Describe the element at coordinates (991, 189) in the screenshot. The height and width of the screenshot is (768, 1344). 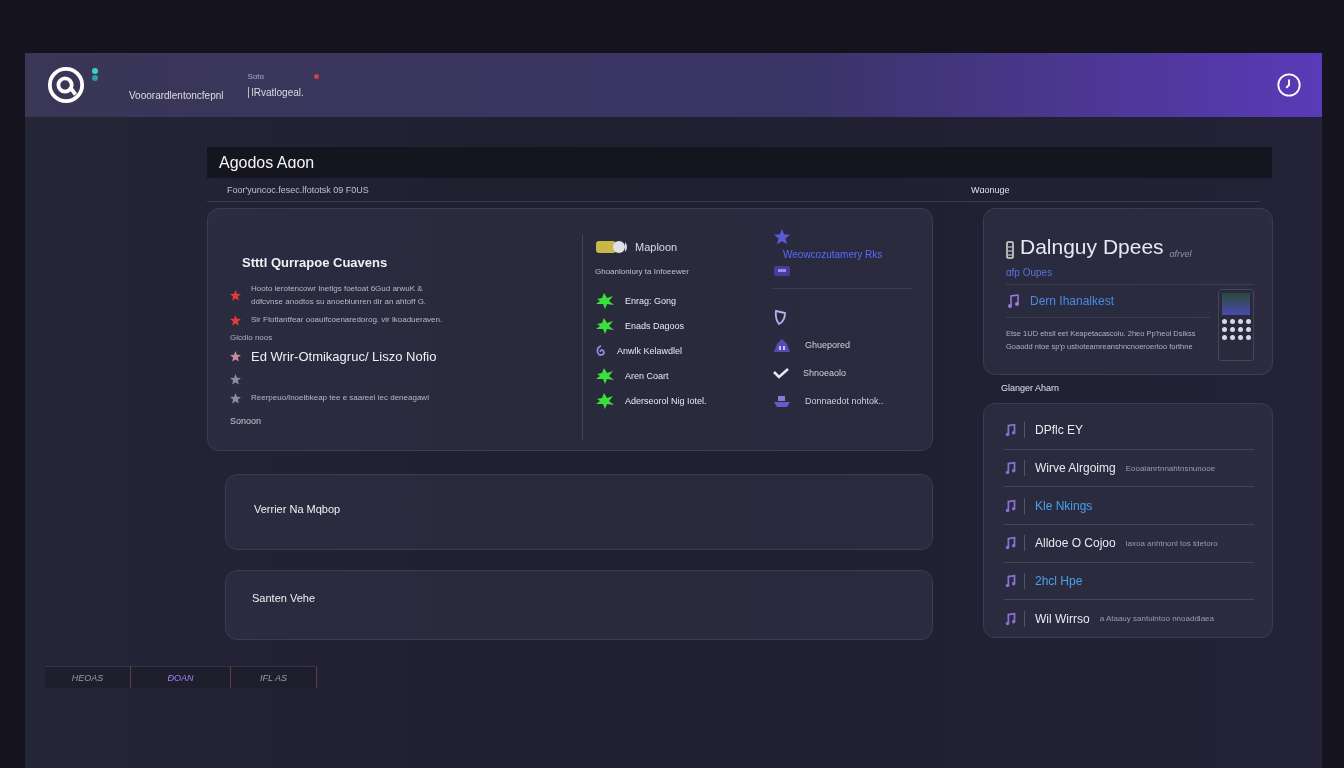
I see `section-label: Wɑonuge` at that location.